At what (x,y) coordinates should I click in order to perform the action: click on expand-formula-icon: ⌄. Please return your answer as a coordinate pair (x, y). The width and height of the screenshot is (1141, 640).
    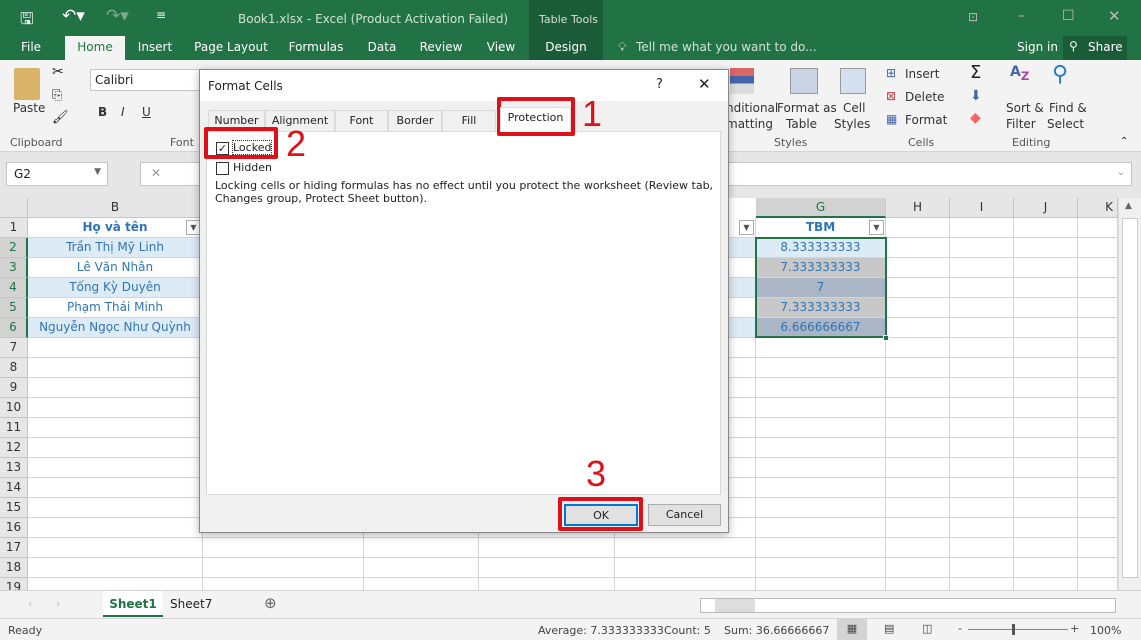
    Looking at the image, I should click on (1121, 172).